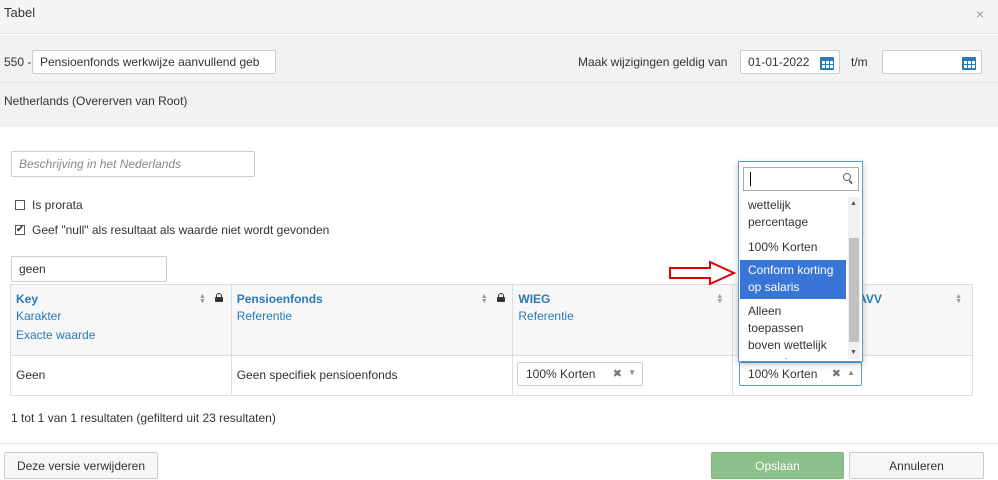 The image size is (998, 480). I want to click on dialog-header: Tabel ×, so click(499, 17).